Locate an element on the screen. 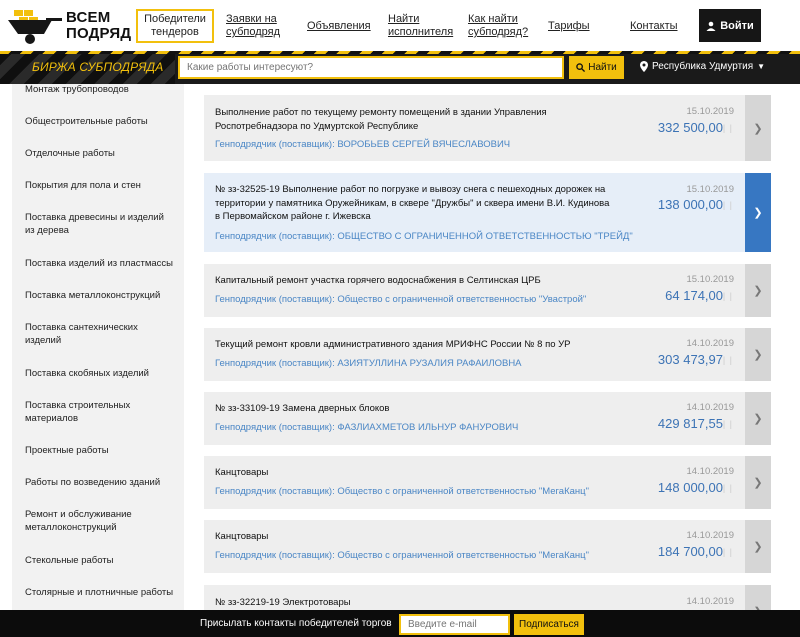  login-label: Войти is located at coordinates (737, 25).